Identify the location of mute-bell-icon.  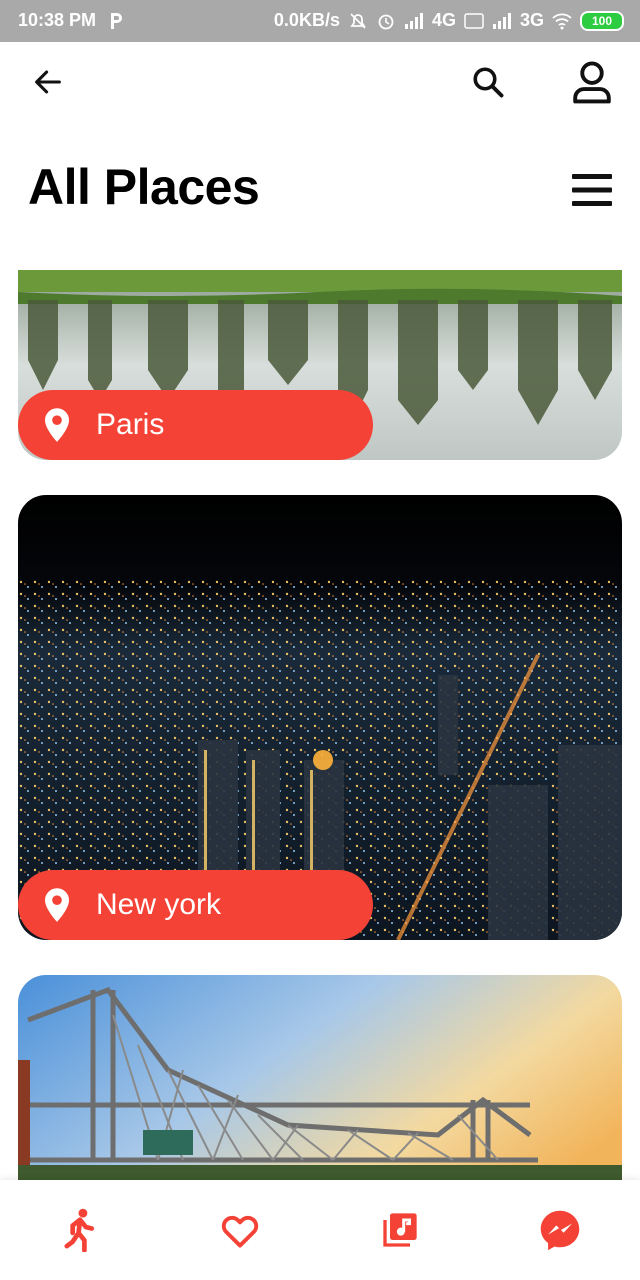
(358, 20).